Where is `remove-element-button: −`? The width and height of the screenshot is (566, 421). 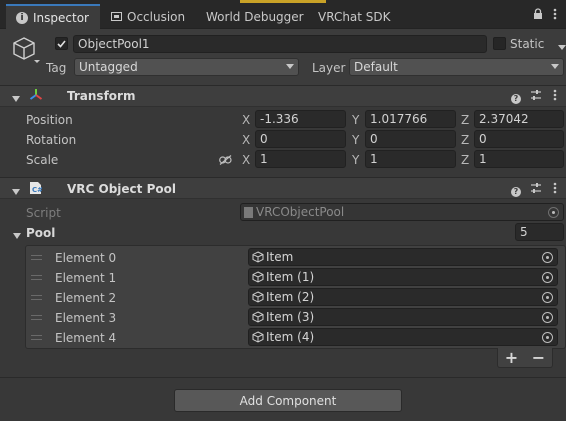
remove-element-button: − is located at coordinates (538, 357).